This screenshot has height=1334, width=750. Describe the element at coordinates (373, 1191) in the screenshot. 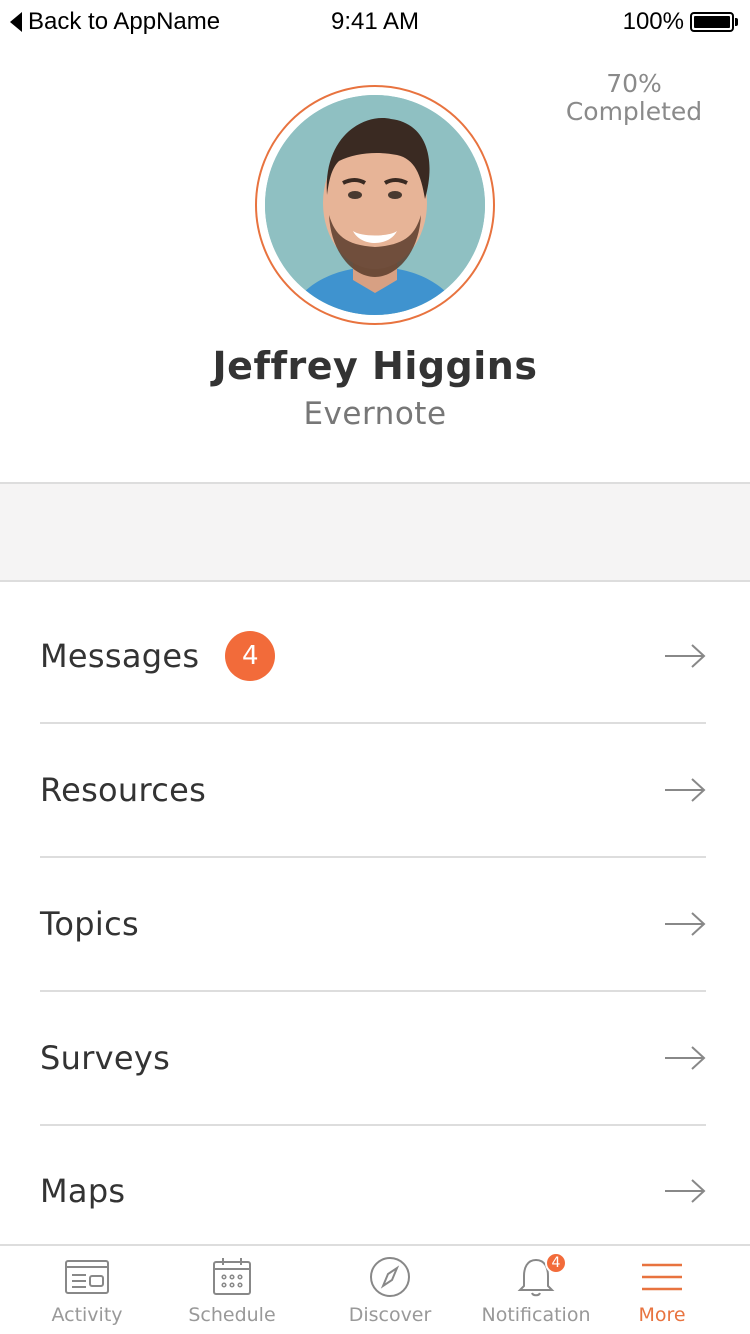

I see `menu-item-maps: Maps` at that location.